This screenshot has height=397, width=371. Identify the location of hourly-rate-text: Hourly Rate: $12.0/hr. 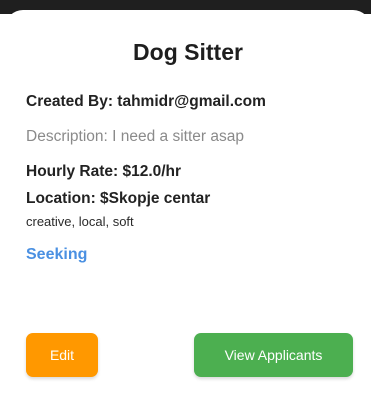
(104, 171).